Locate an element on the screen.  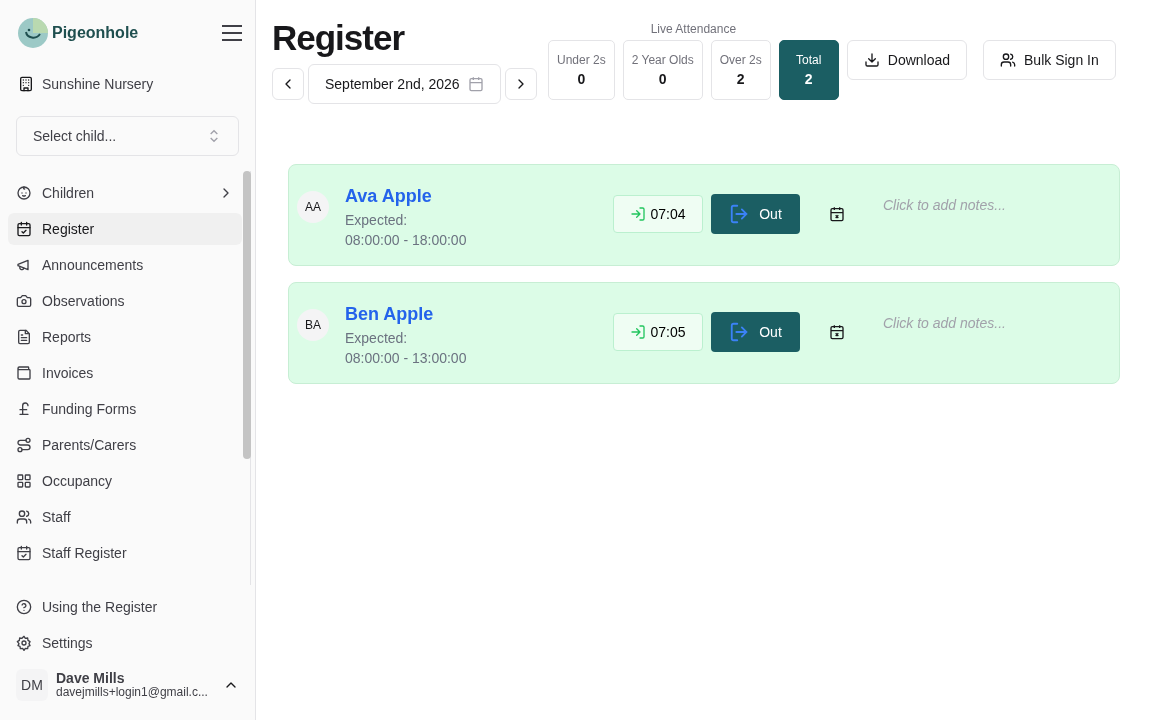
nav-item: Occupancy is located at coordinates (125, 481).